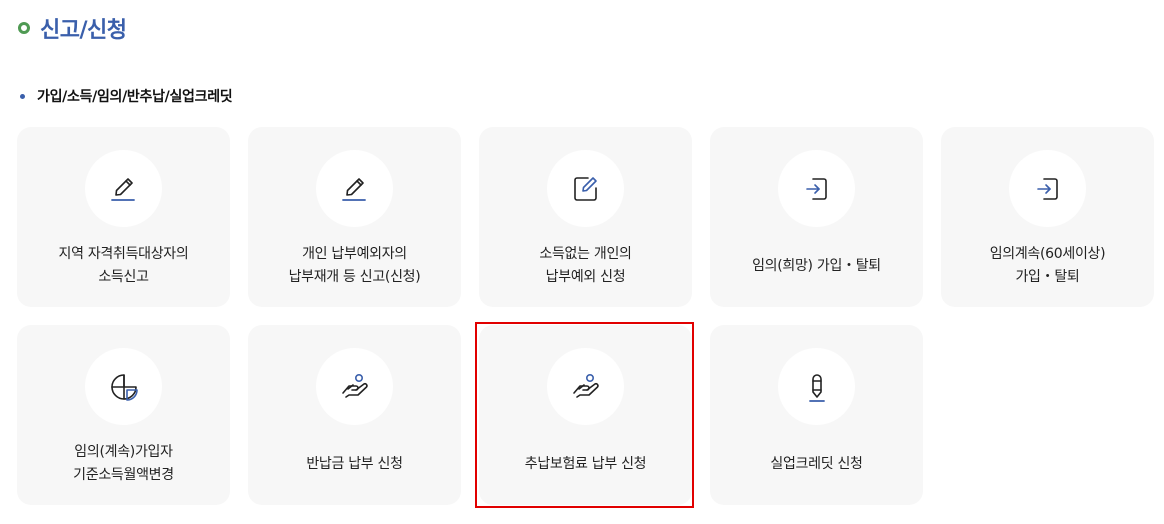 This screenshot has height=524, width=1164. Describe the element at coordinates (123, 463) in the screenshot. I see `card-label: 임의(계속)가입자 기준소득월액변경` at that location.